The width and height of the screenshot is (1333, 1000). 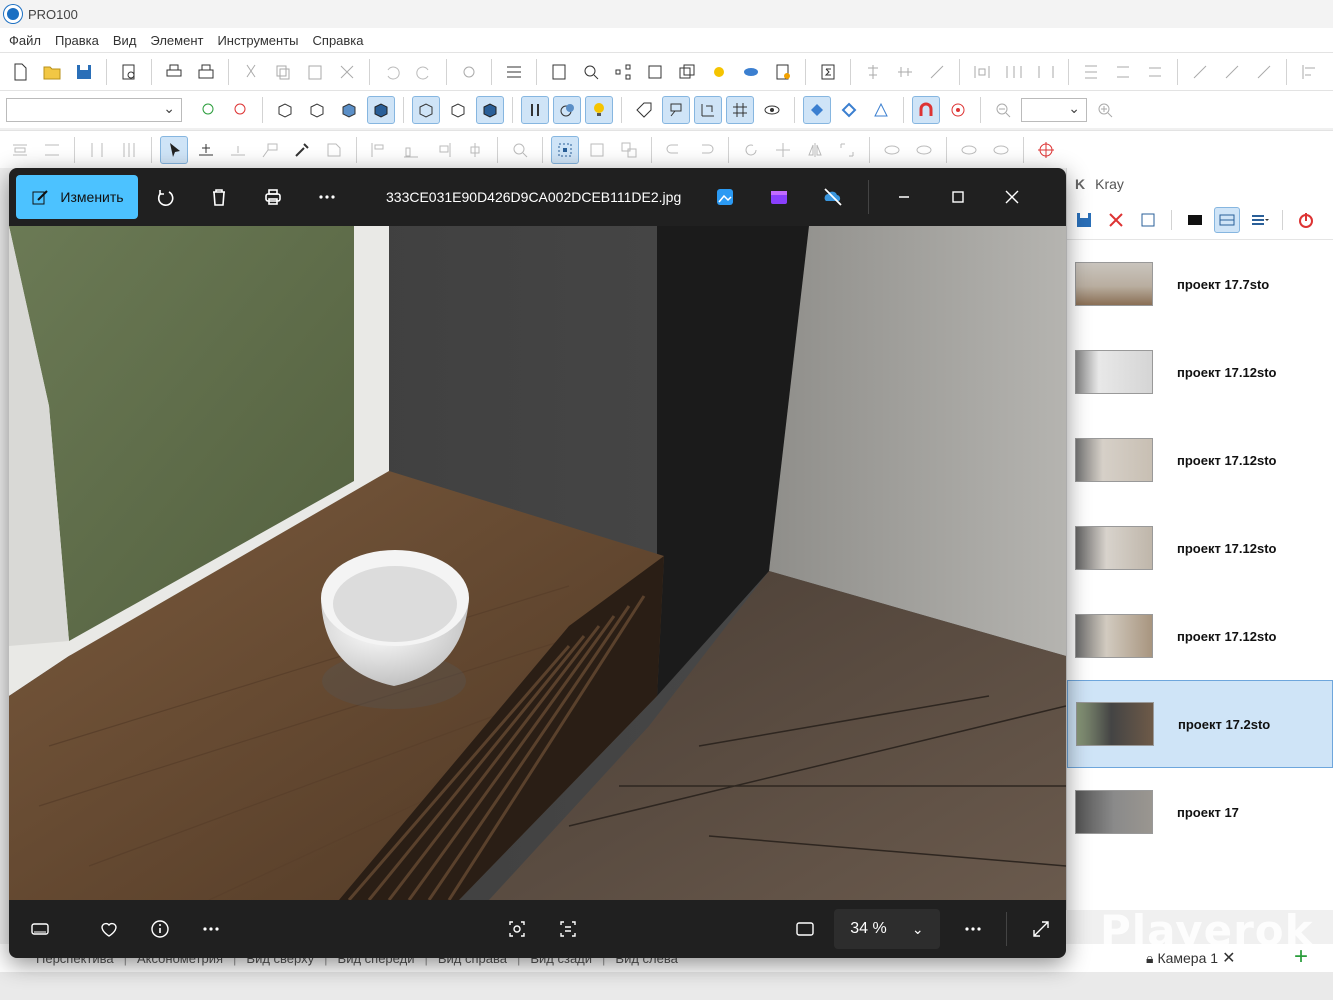 I want to click on eye-icon, so click(x=772, y=110).